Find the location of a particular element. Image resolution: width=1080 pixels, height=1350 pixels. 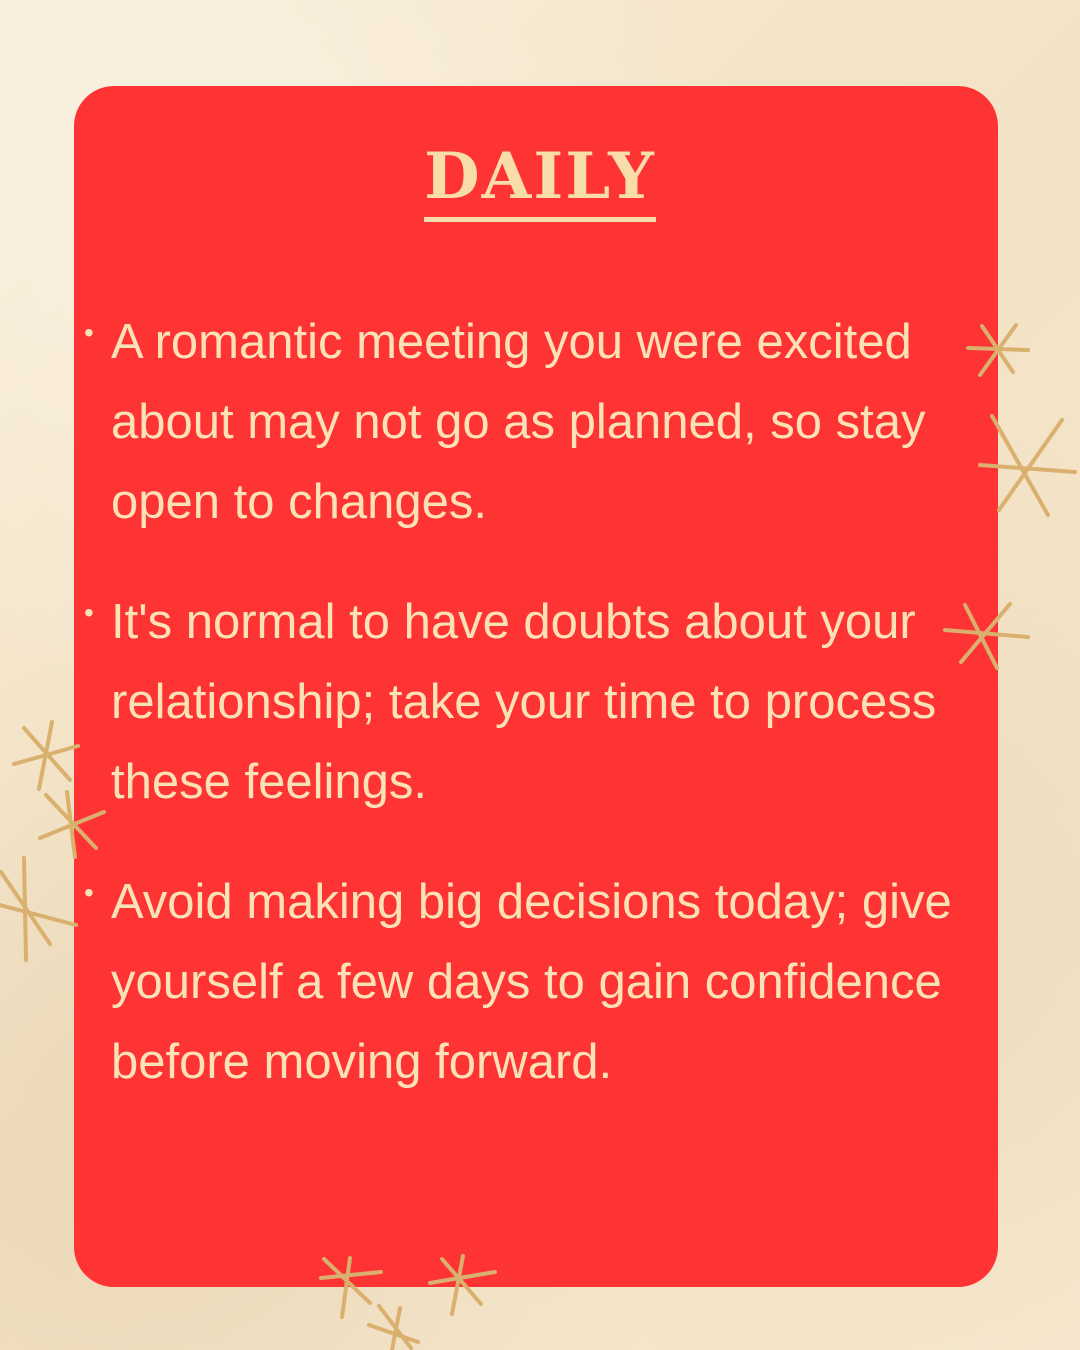

title-text: DAILY is located at coordinates (540, 183).